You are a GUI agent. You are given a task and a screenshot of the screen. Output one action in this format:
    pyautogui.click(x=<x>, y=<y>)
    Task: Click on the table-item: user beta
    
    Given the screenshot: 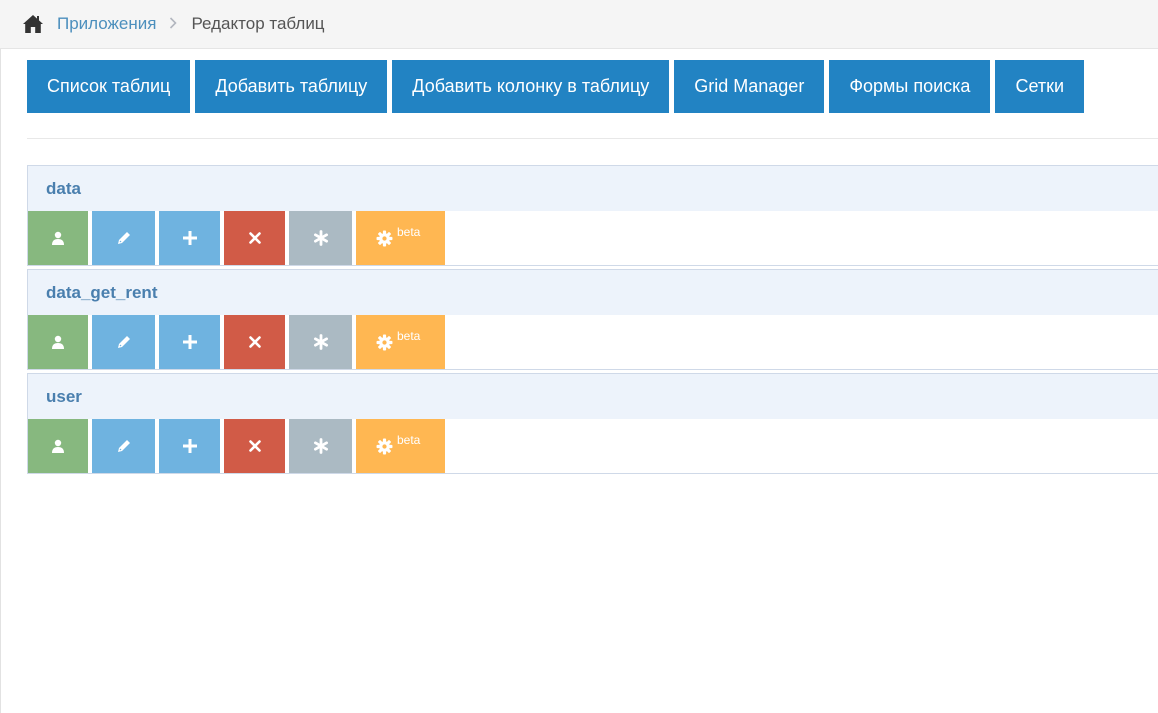 What is the action you would take?
    pyautogui.click(x=592, y=423)
    